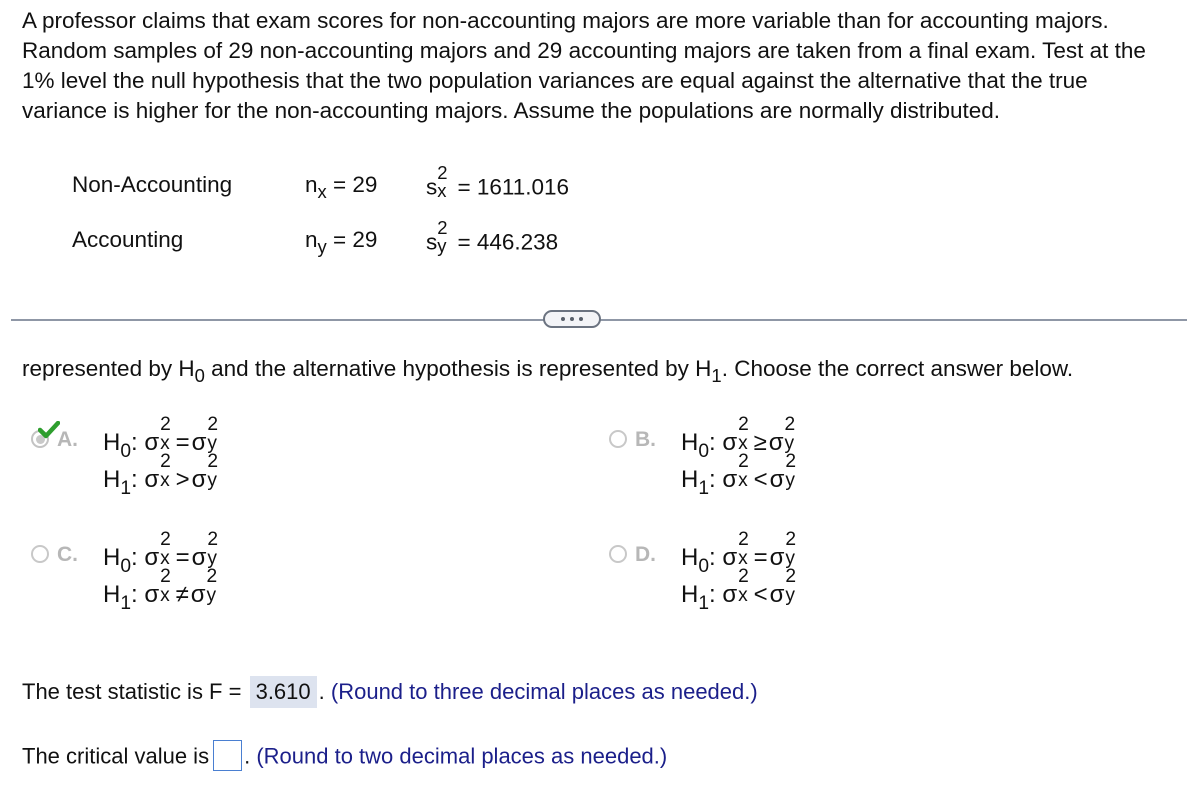 The width and height of the screenshot is (1200, 793). What do you see at coordinates (160, 590) in the screenshot?
I see `alternative-hypothesis: H1: σ 2 x ≠σ 2 y` at bounding box center [160, 590].